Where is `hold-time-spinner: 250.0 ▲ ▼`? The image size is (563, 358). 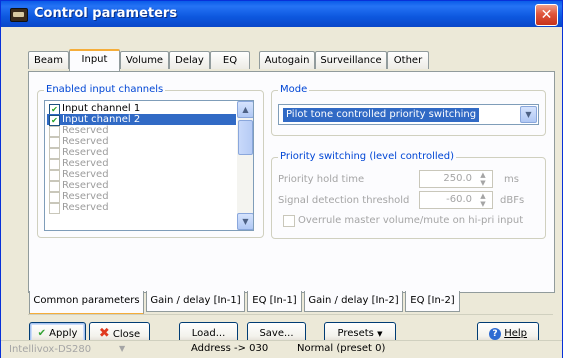 hold-time-spinner: 250.0 ▲ ▼ is located at coordinates (456, 179).